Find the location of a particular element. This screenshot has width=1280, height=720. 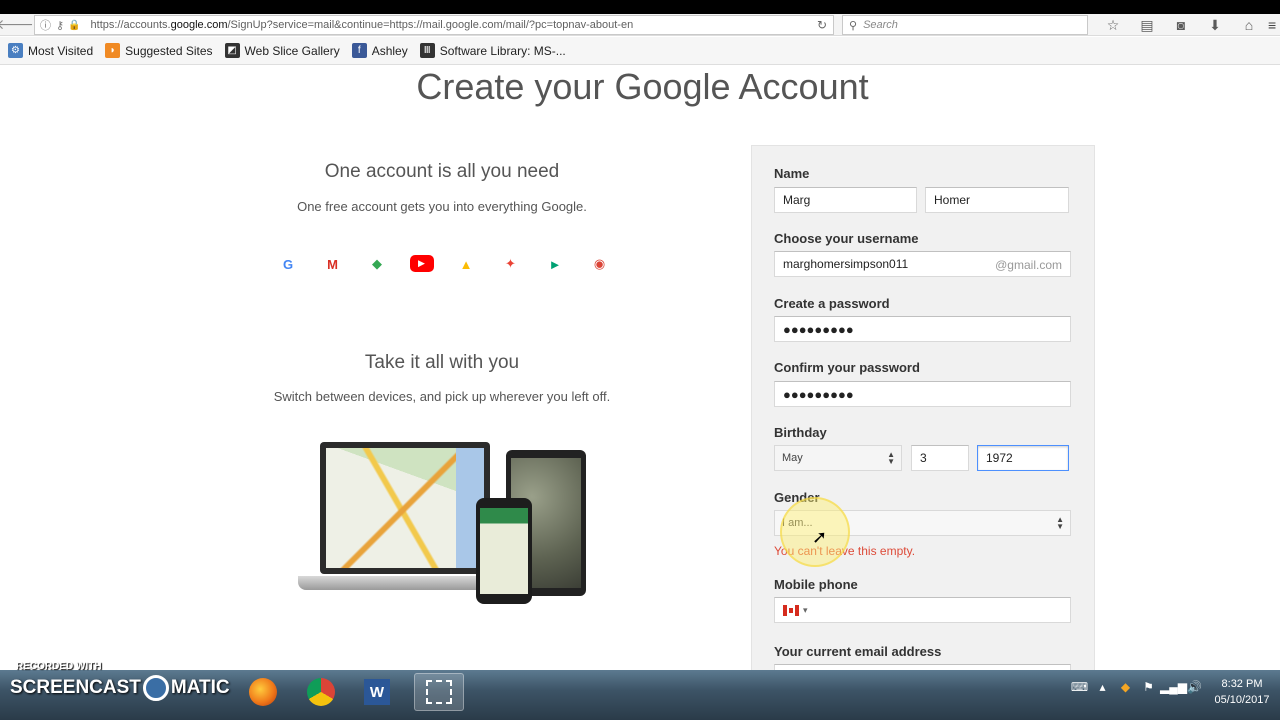

word-icon: W is located at coordinates (377, 692).